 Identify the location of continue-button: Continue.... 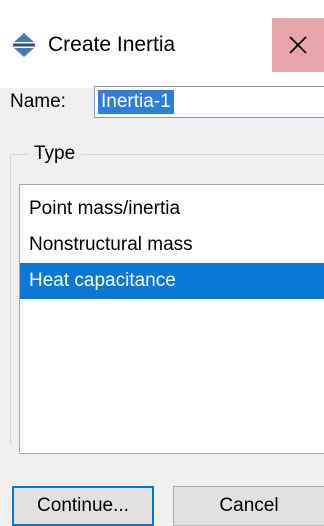
(83, 506).